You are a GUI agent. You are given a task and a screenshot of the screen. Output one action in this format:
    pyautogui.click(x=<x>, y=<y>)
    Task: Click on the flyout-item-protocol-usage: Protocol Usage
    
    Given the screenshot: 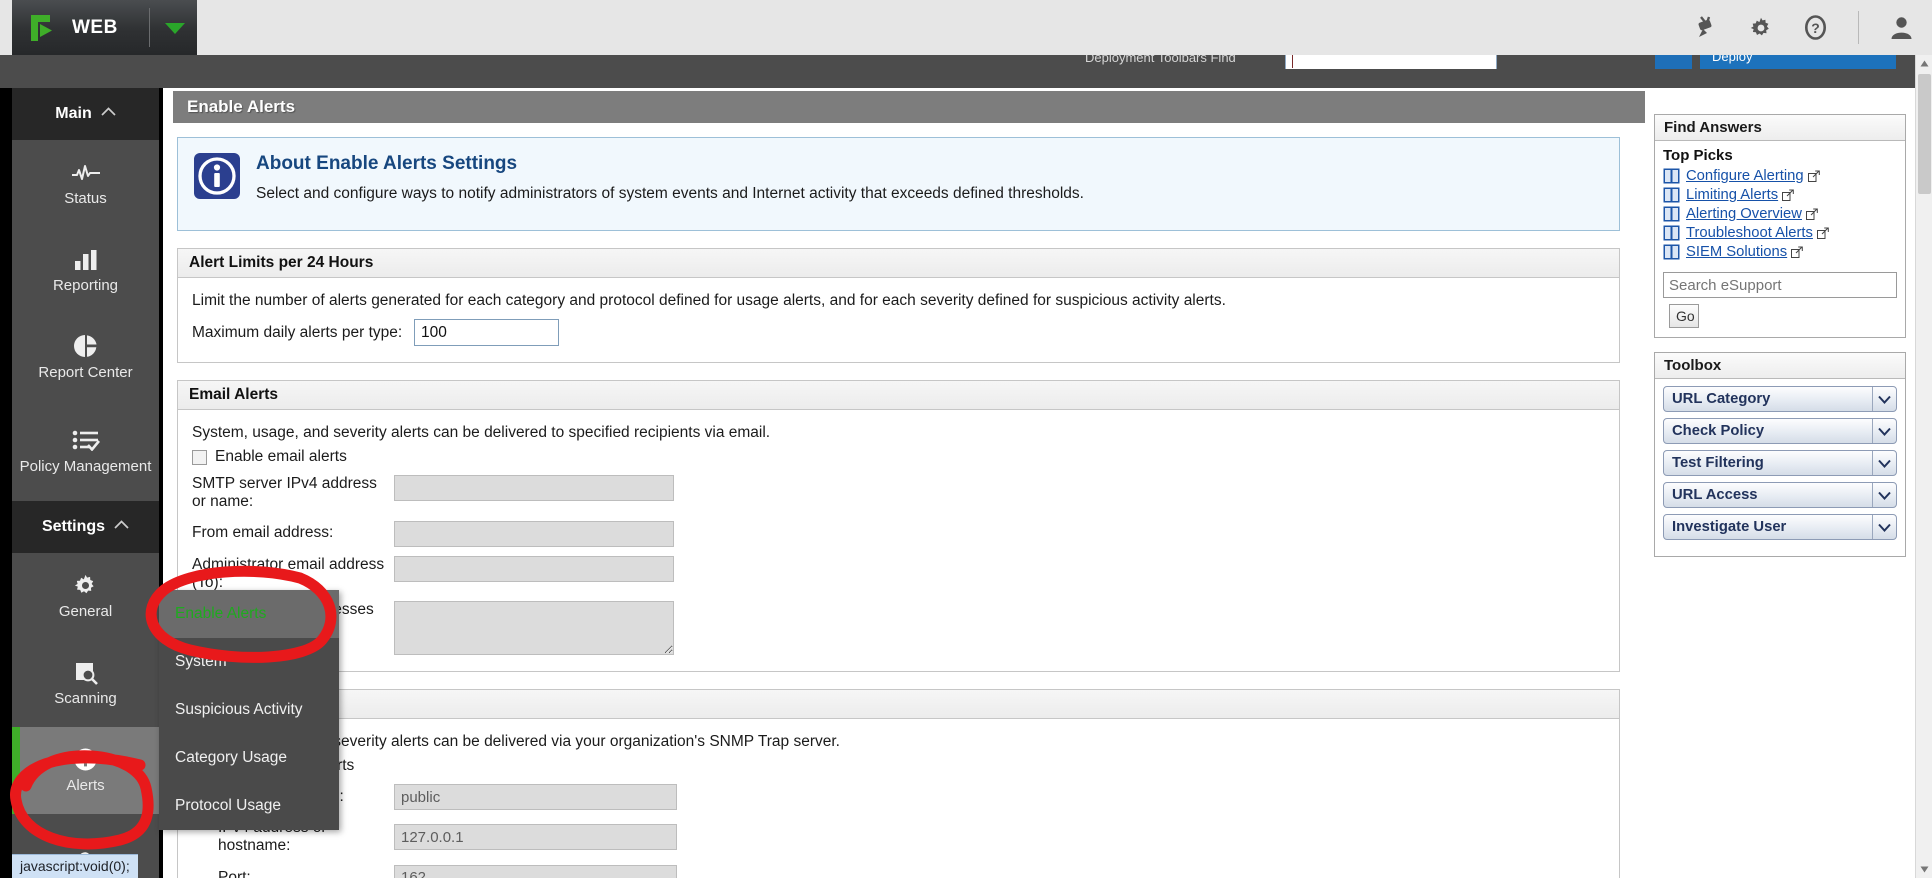 What is the action you would take?
    pyautogui.click(x=249, y=806)
    